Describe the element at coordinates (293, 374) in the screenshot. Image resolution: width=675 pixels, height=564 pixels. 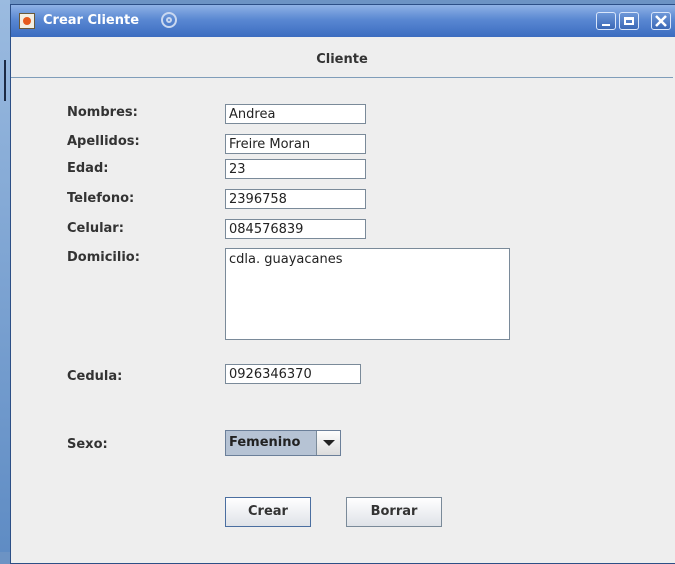
I see `cedula-field: 0926346370` at that location.